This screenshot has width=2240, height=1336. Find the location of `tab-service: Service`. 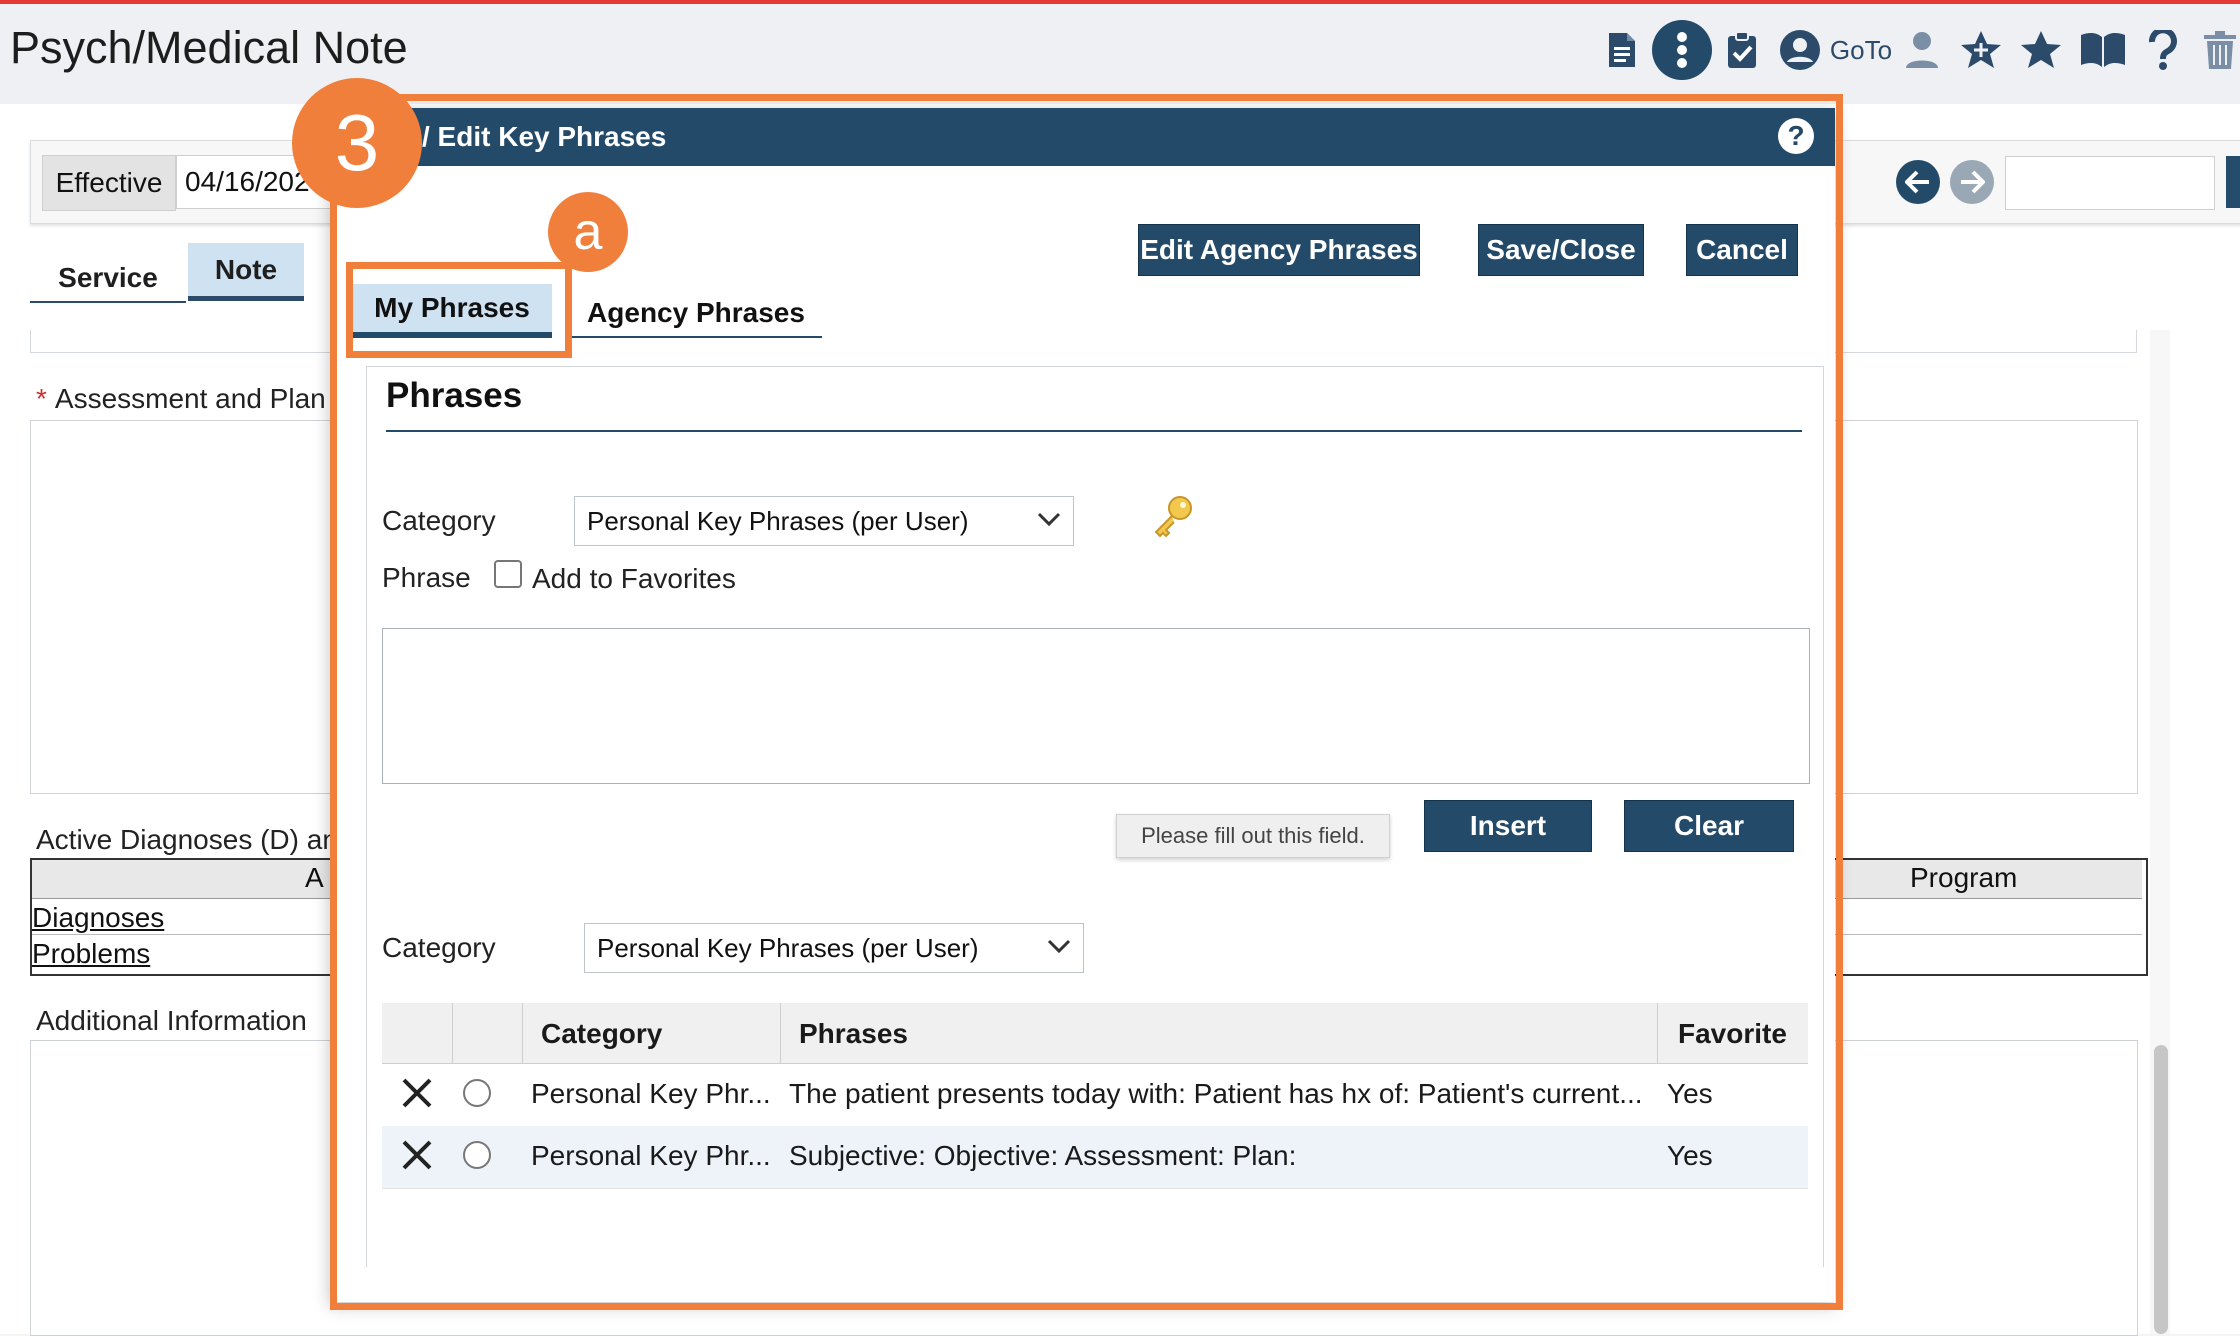

tab-service: Service is located at coordinates (108, 279).